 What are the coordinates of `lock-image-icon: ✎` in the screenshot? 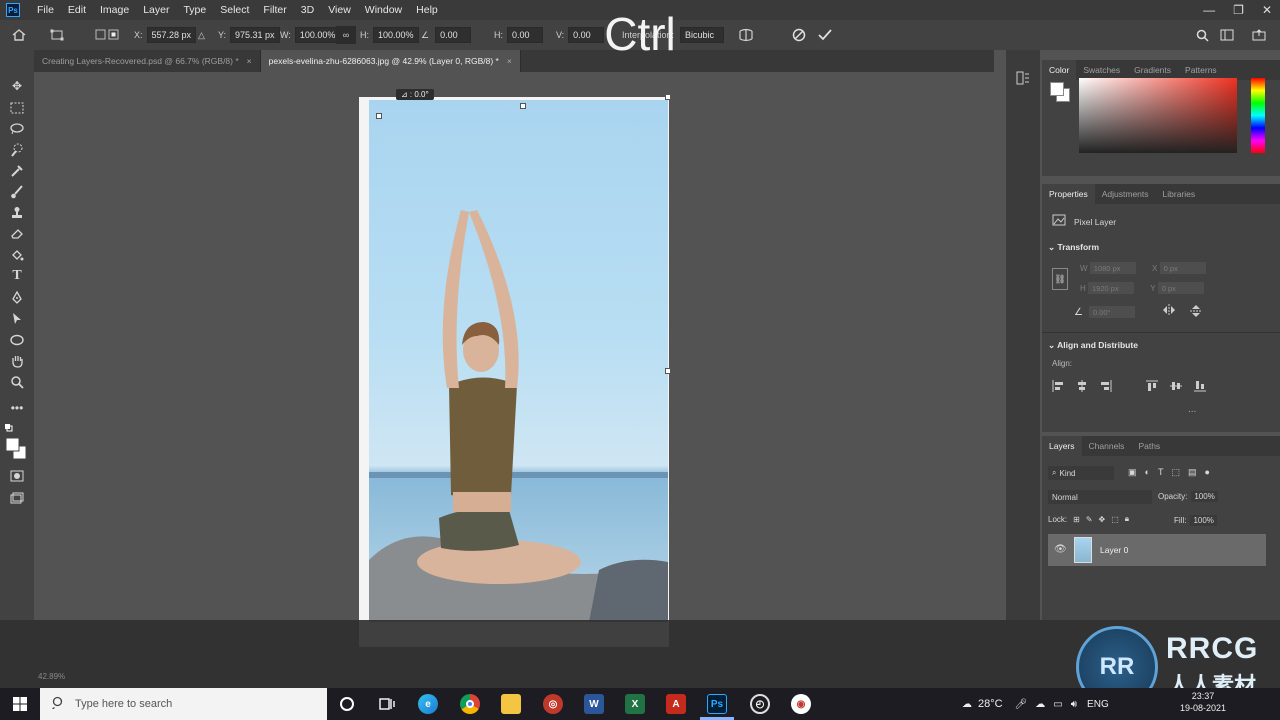 It's located at (1089, 519).